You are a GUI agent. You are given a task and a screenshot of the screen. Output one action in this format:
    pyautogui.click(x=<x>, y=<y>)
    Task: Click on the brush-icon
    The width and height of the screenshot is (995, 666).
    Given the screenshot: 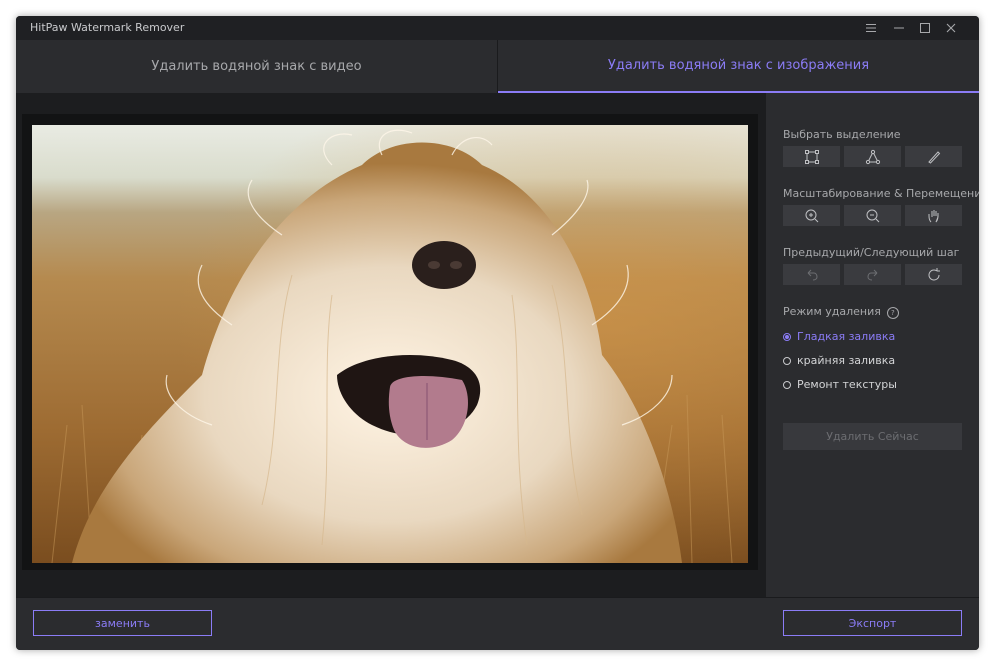 What is the action you would take?
    pyautogui.click(x=933, y=157)
    